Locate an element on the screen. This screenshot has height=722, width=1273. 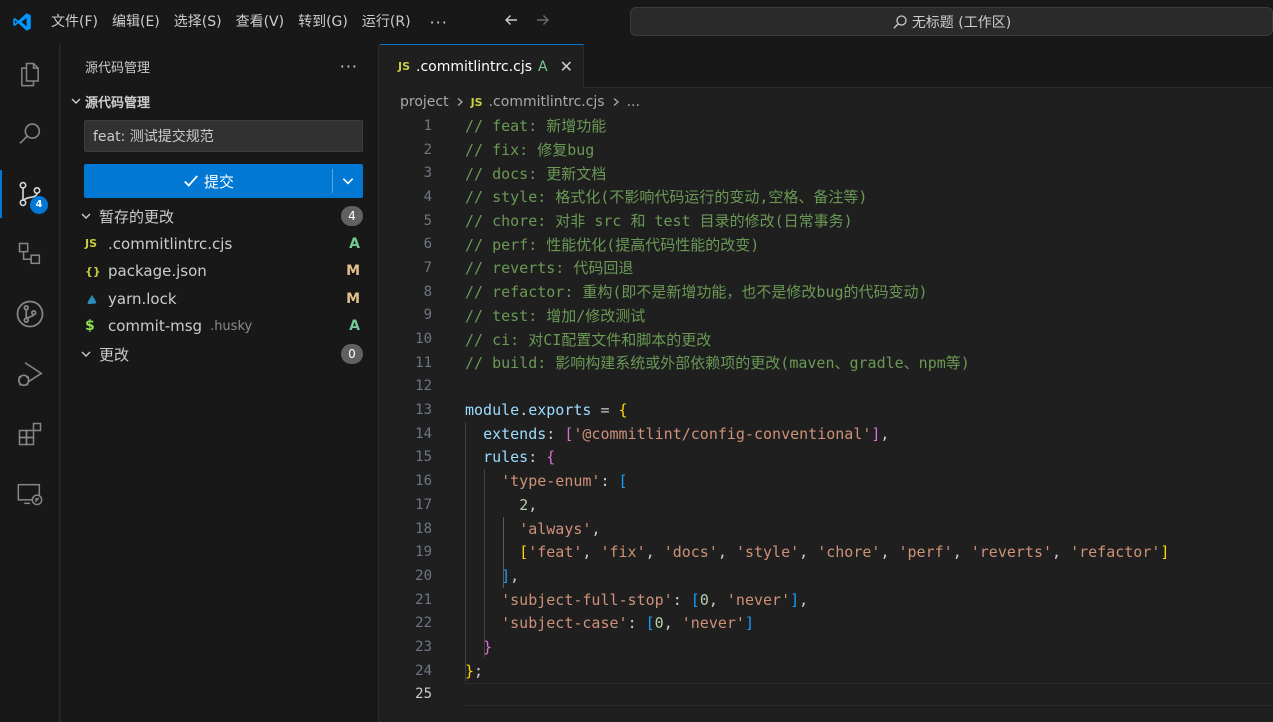
code-text: // ci: 对CI配置文件和脚本的更改 is located at coordinates (588, 339).